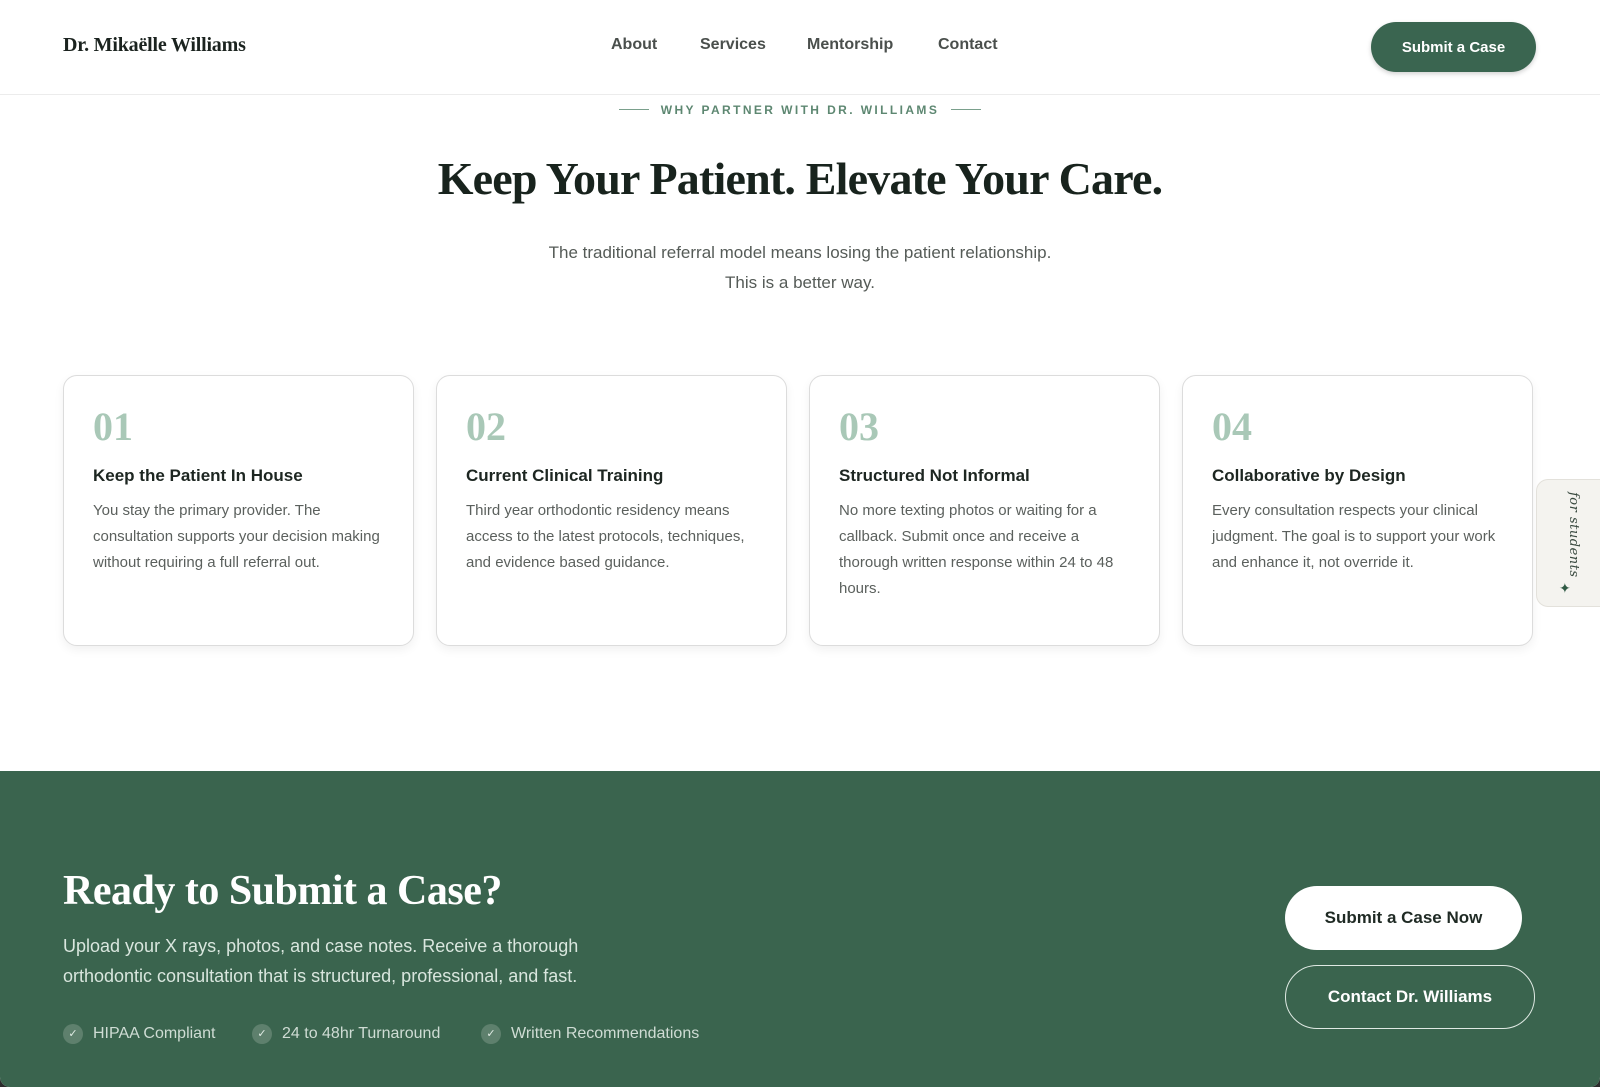 The height and width of the screenshot is (1087, 1600). What do you see at coordinates (634, 45) in the screenshot?
I see `nav-link-about: About` at bounding box center [634, 45].